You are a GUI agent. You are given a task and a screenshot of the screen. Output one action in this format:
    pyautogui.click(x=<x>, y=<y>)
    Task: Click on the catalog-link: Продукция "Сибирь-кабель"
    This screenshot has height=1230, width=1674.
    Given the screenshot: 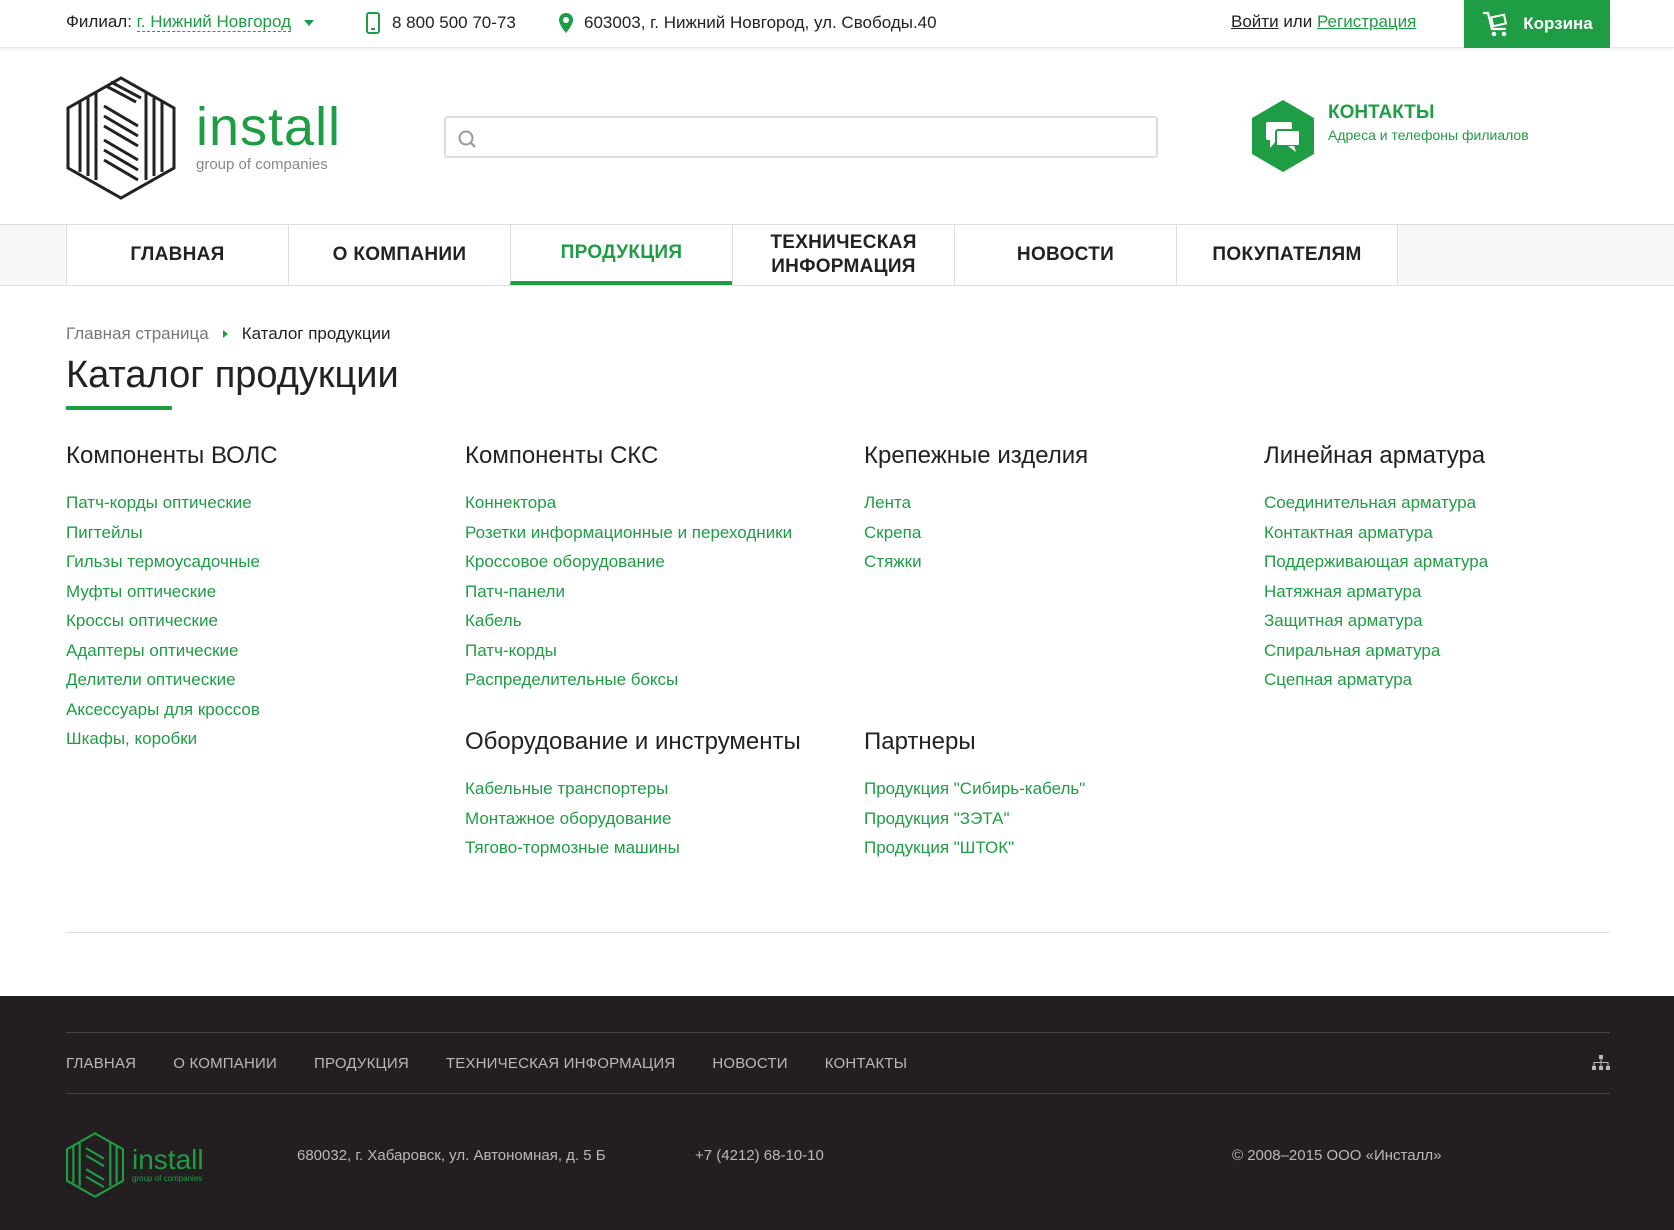 What is the action you would take?
    pyautogui.click(x=974, y=788)
    